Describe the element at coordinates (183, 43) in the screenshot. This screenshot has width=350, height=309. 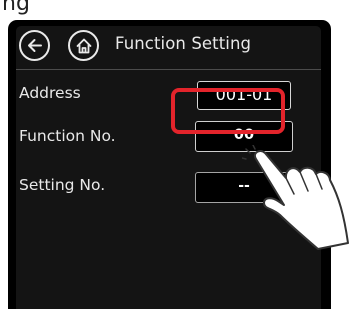
I see `page-title: Function Setting` at that location.